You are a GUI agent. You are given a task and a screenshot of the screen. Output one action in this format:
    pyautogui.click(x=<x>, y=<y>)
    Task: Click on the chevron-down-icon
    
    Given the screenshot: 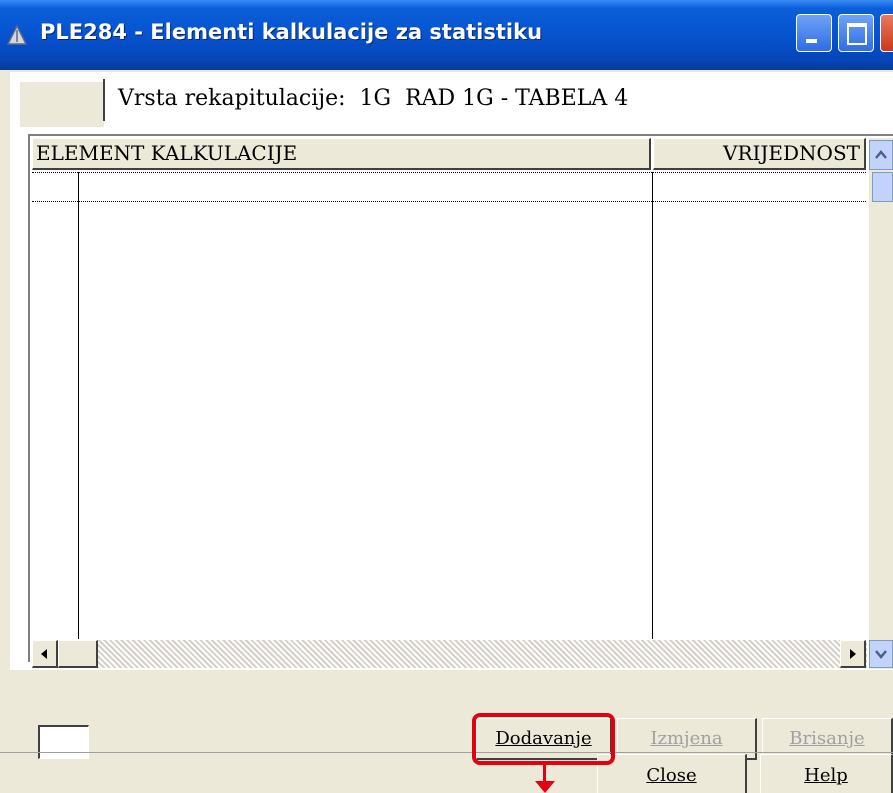 What is the action you would take?
    pyautogui.click(x=881, y=654)
    